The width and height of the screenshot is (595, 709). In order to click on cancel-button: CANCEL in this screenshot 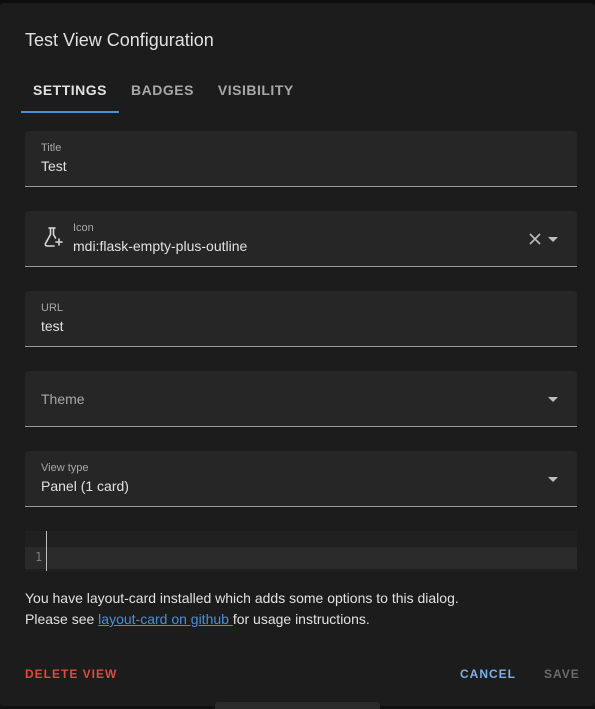, I will do `click(488, 674)`.